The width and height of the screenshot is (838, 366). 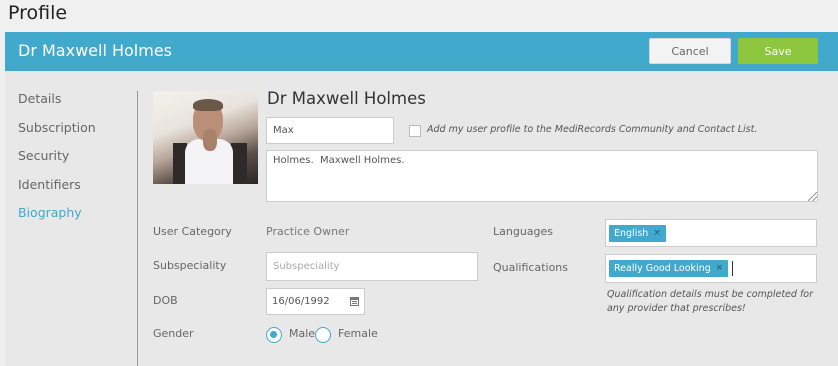 What do you see at coordinates (192, 231) in the screenshot?
I see `user-category-label: User Category` at bounding box center [192, 231].